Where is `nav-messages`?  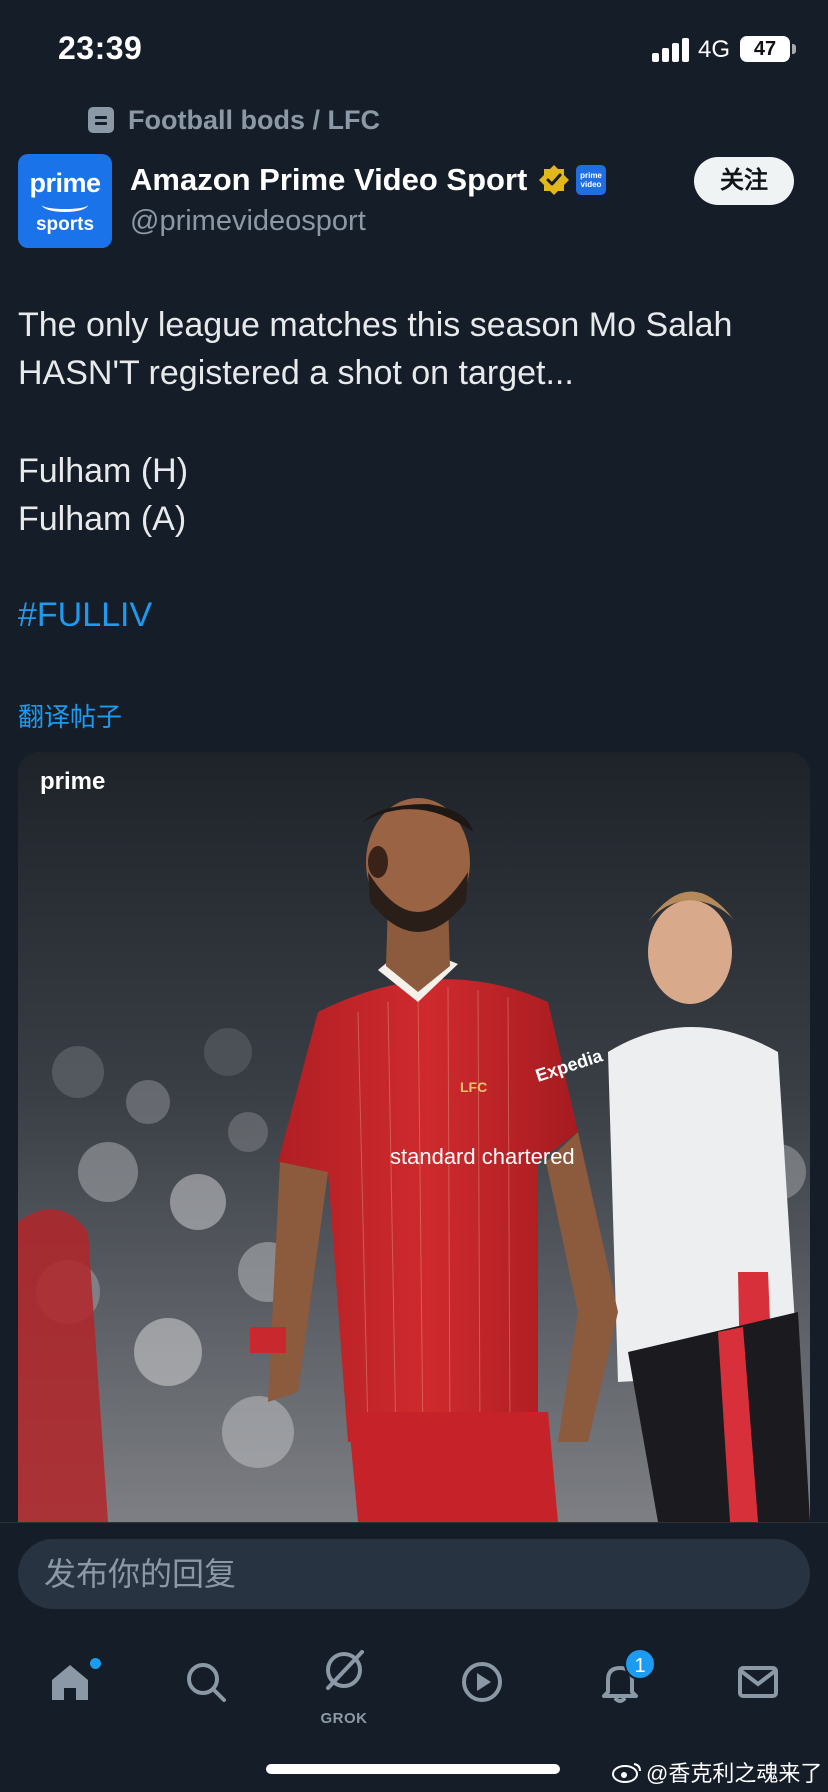 nav-messages is located at coordinates (758, 1684).